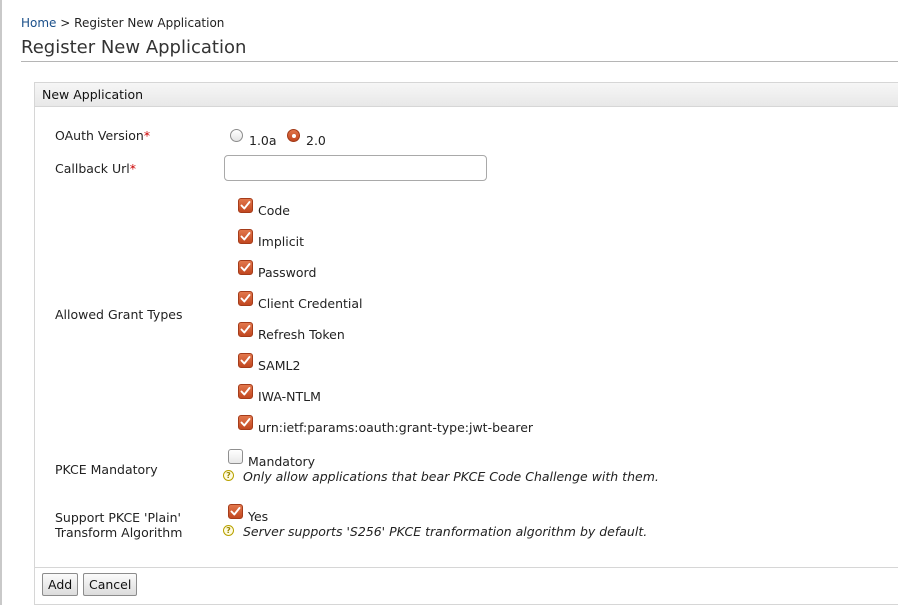 This screenshot has height=605, width=898. Describe the element at coordinates (1, 302) in the screenshot. I see `left-border` at that location.